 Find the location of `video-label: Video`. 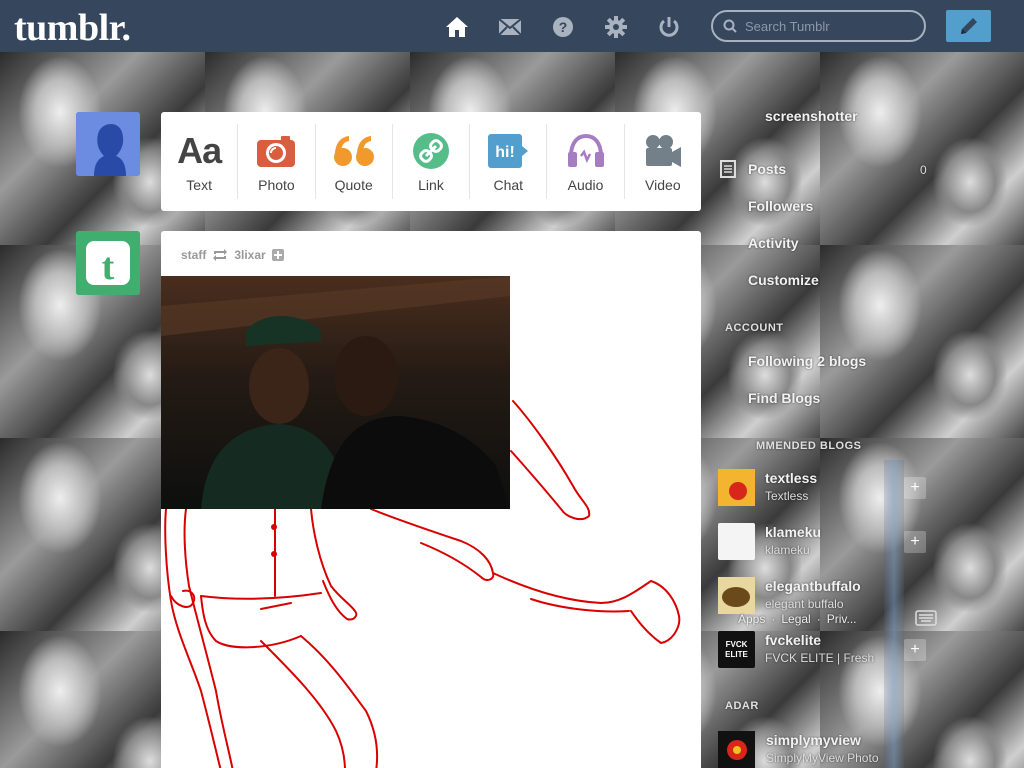

video-label: Video is located at coordinates (663, 184).